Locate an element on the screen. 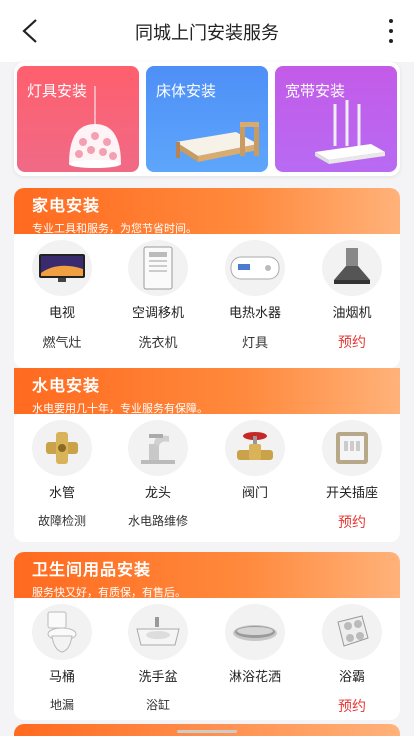 The height and width of the screenshot is (736, 414). toilet-icon is located at coordinates (62, 632).